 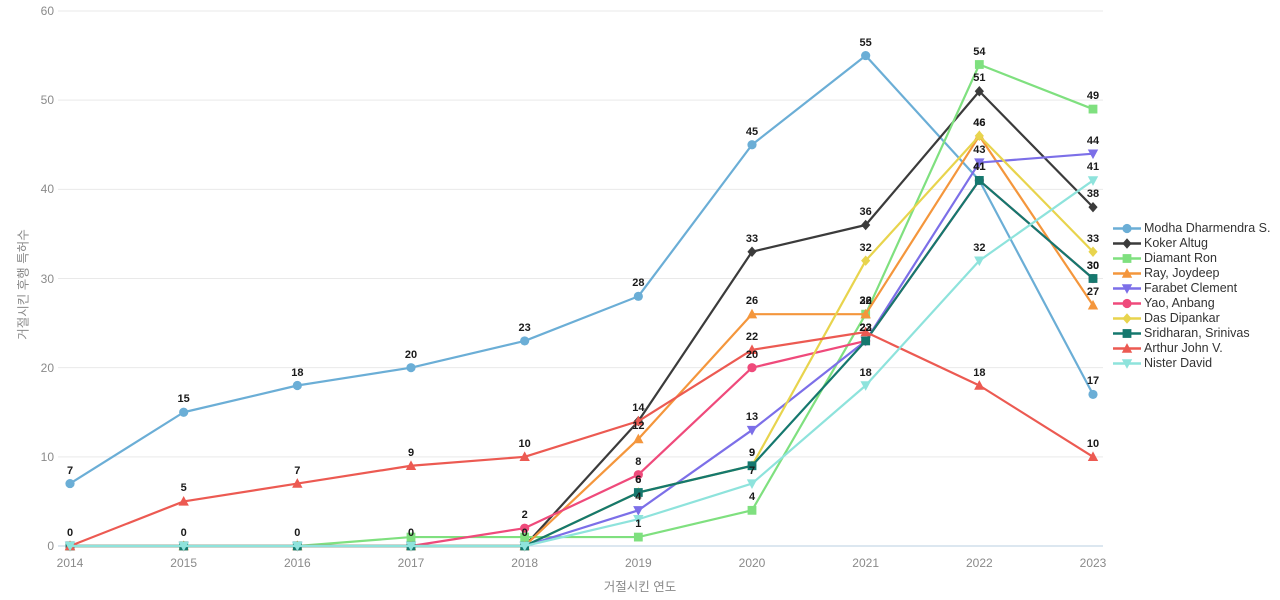 I want to click on y-tick-label: 40, so click(x=47, y=189).